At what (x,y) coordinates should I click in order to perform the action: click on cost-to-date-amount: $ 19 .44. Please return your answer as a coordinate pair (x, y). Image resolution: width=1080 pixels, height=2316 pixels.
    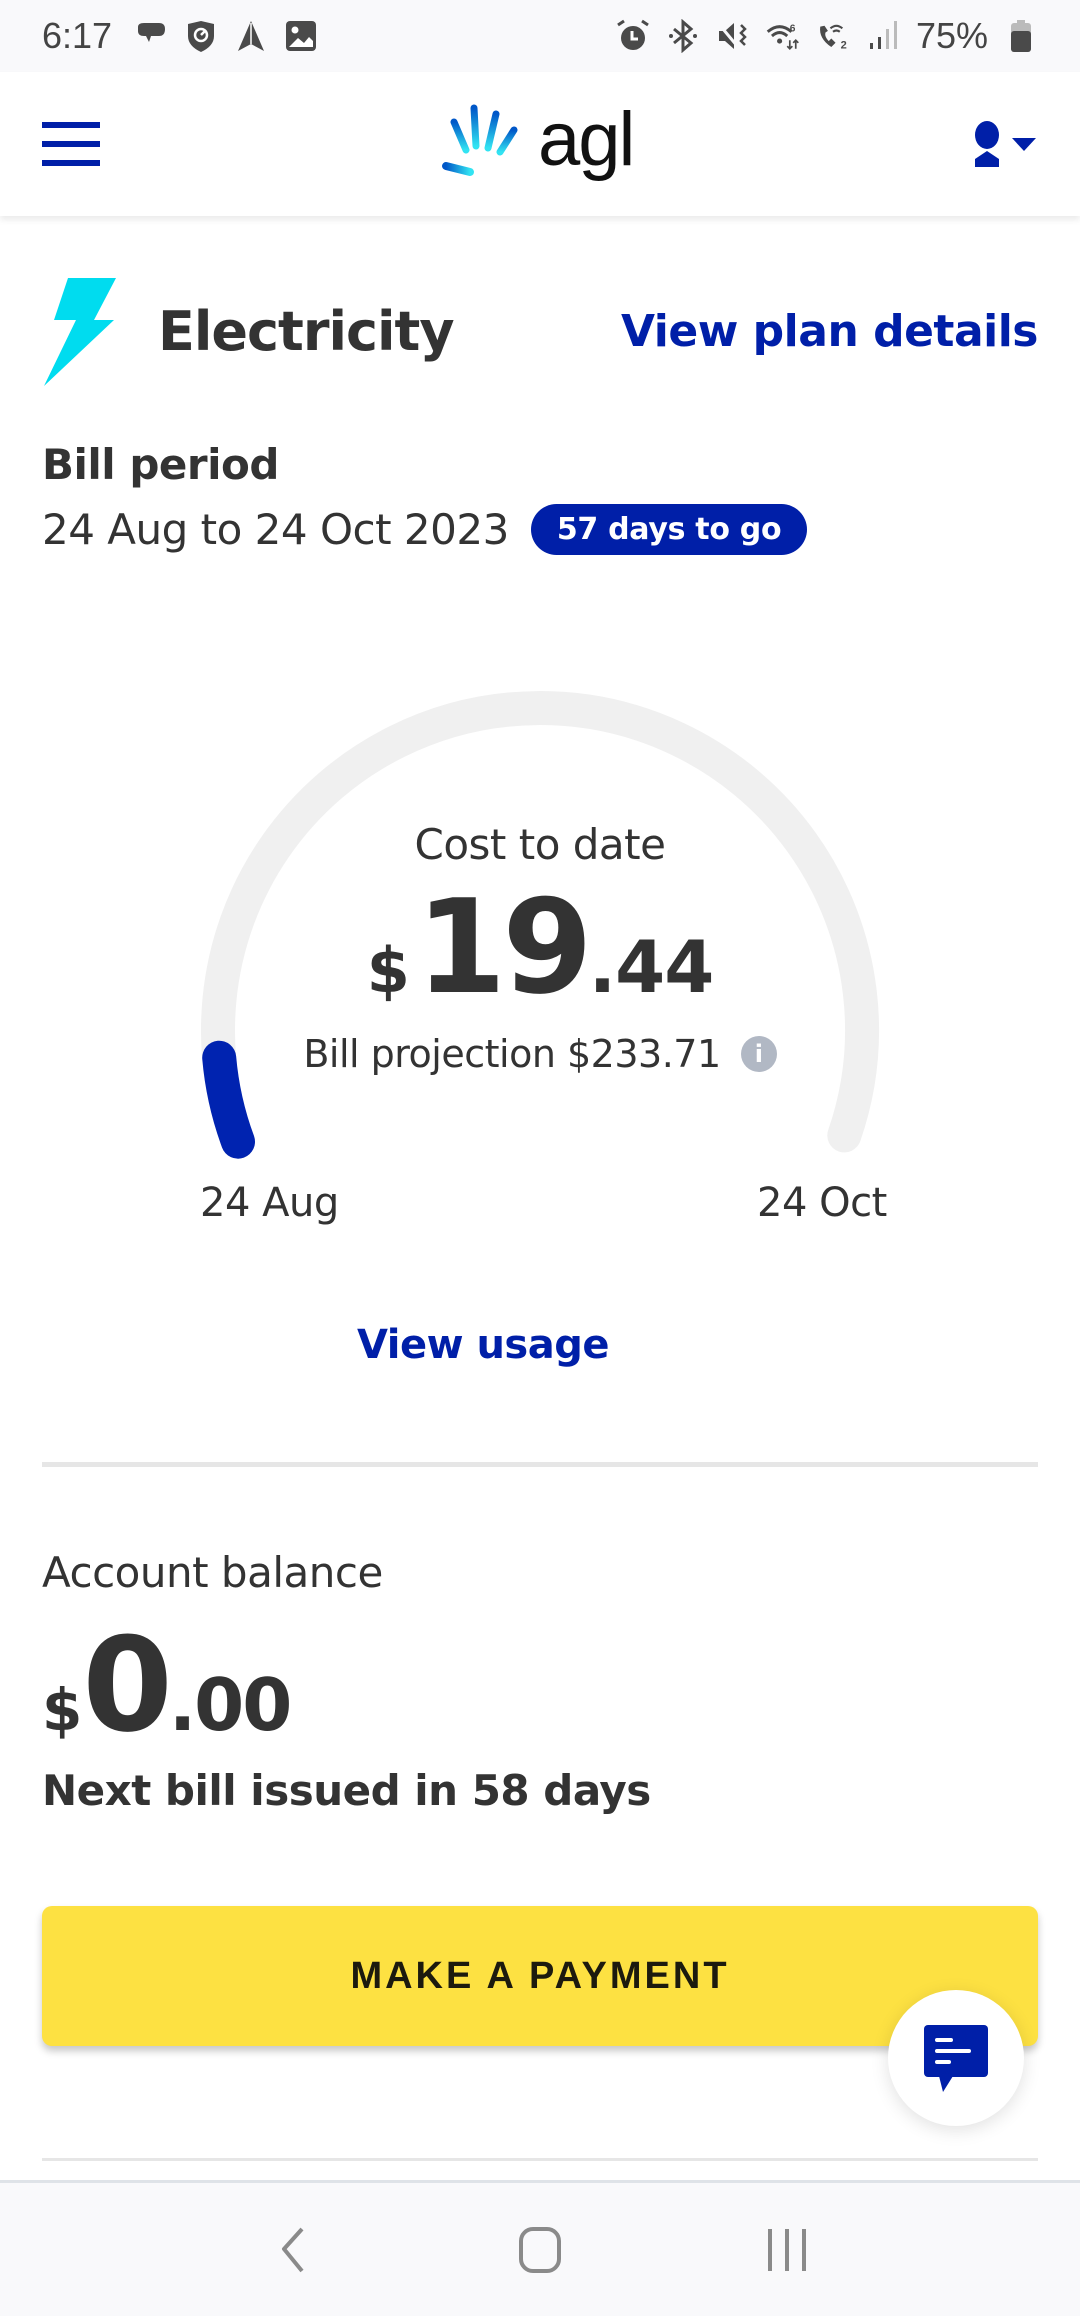
    Looking at the image, I should click on (540, 947).